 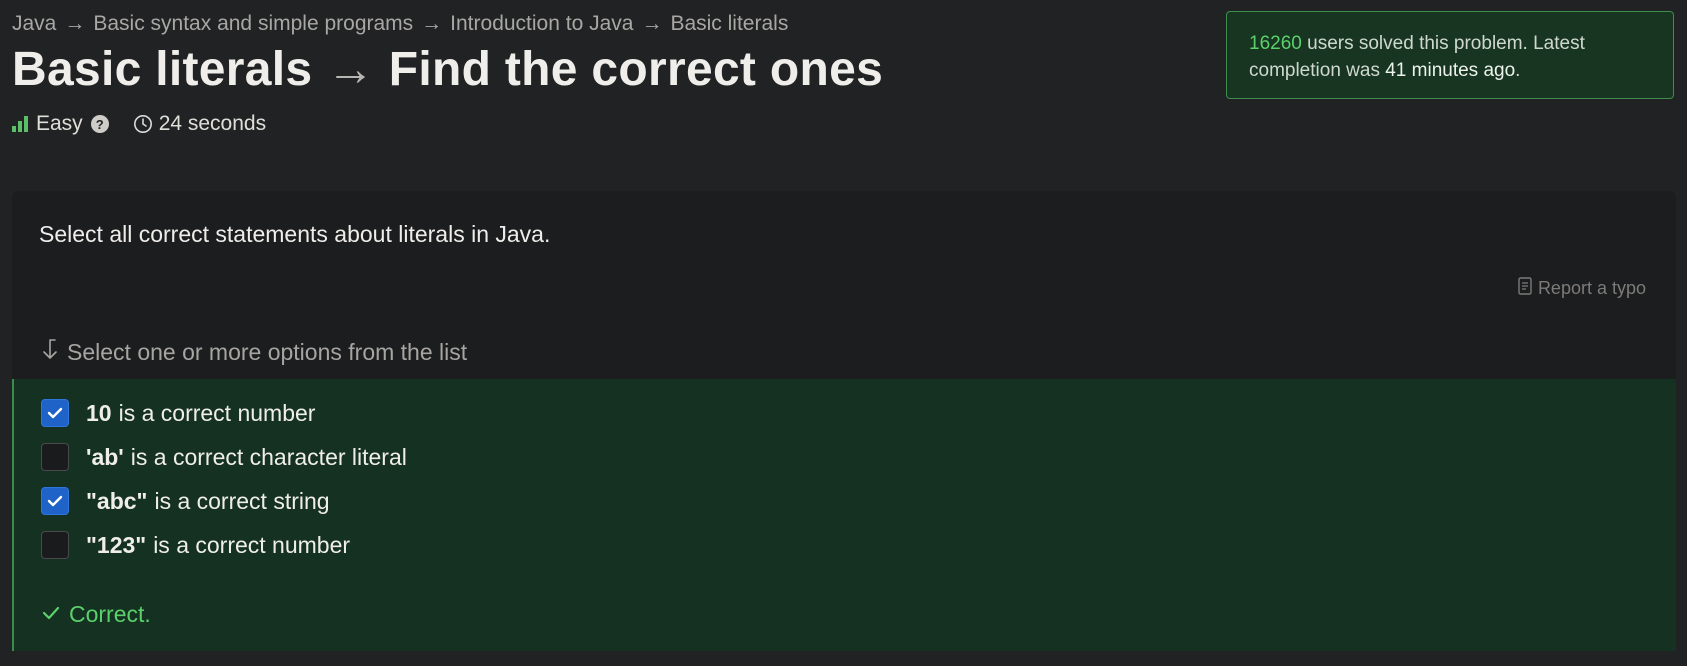 I want to click on help-icon: ?, so click(x=99, y=124).